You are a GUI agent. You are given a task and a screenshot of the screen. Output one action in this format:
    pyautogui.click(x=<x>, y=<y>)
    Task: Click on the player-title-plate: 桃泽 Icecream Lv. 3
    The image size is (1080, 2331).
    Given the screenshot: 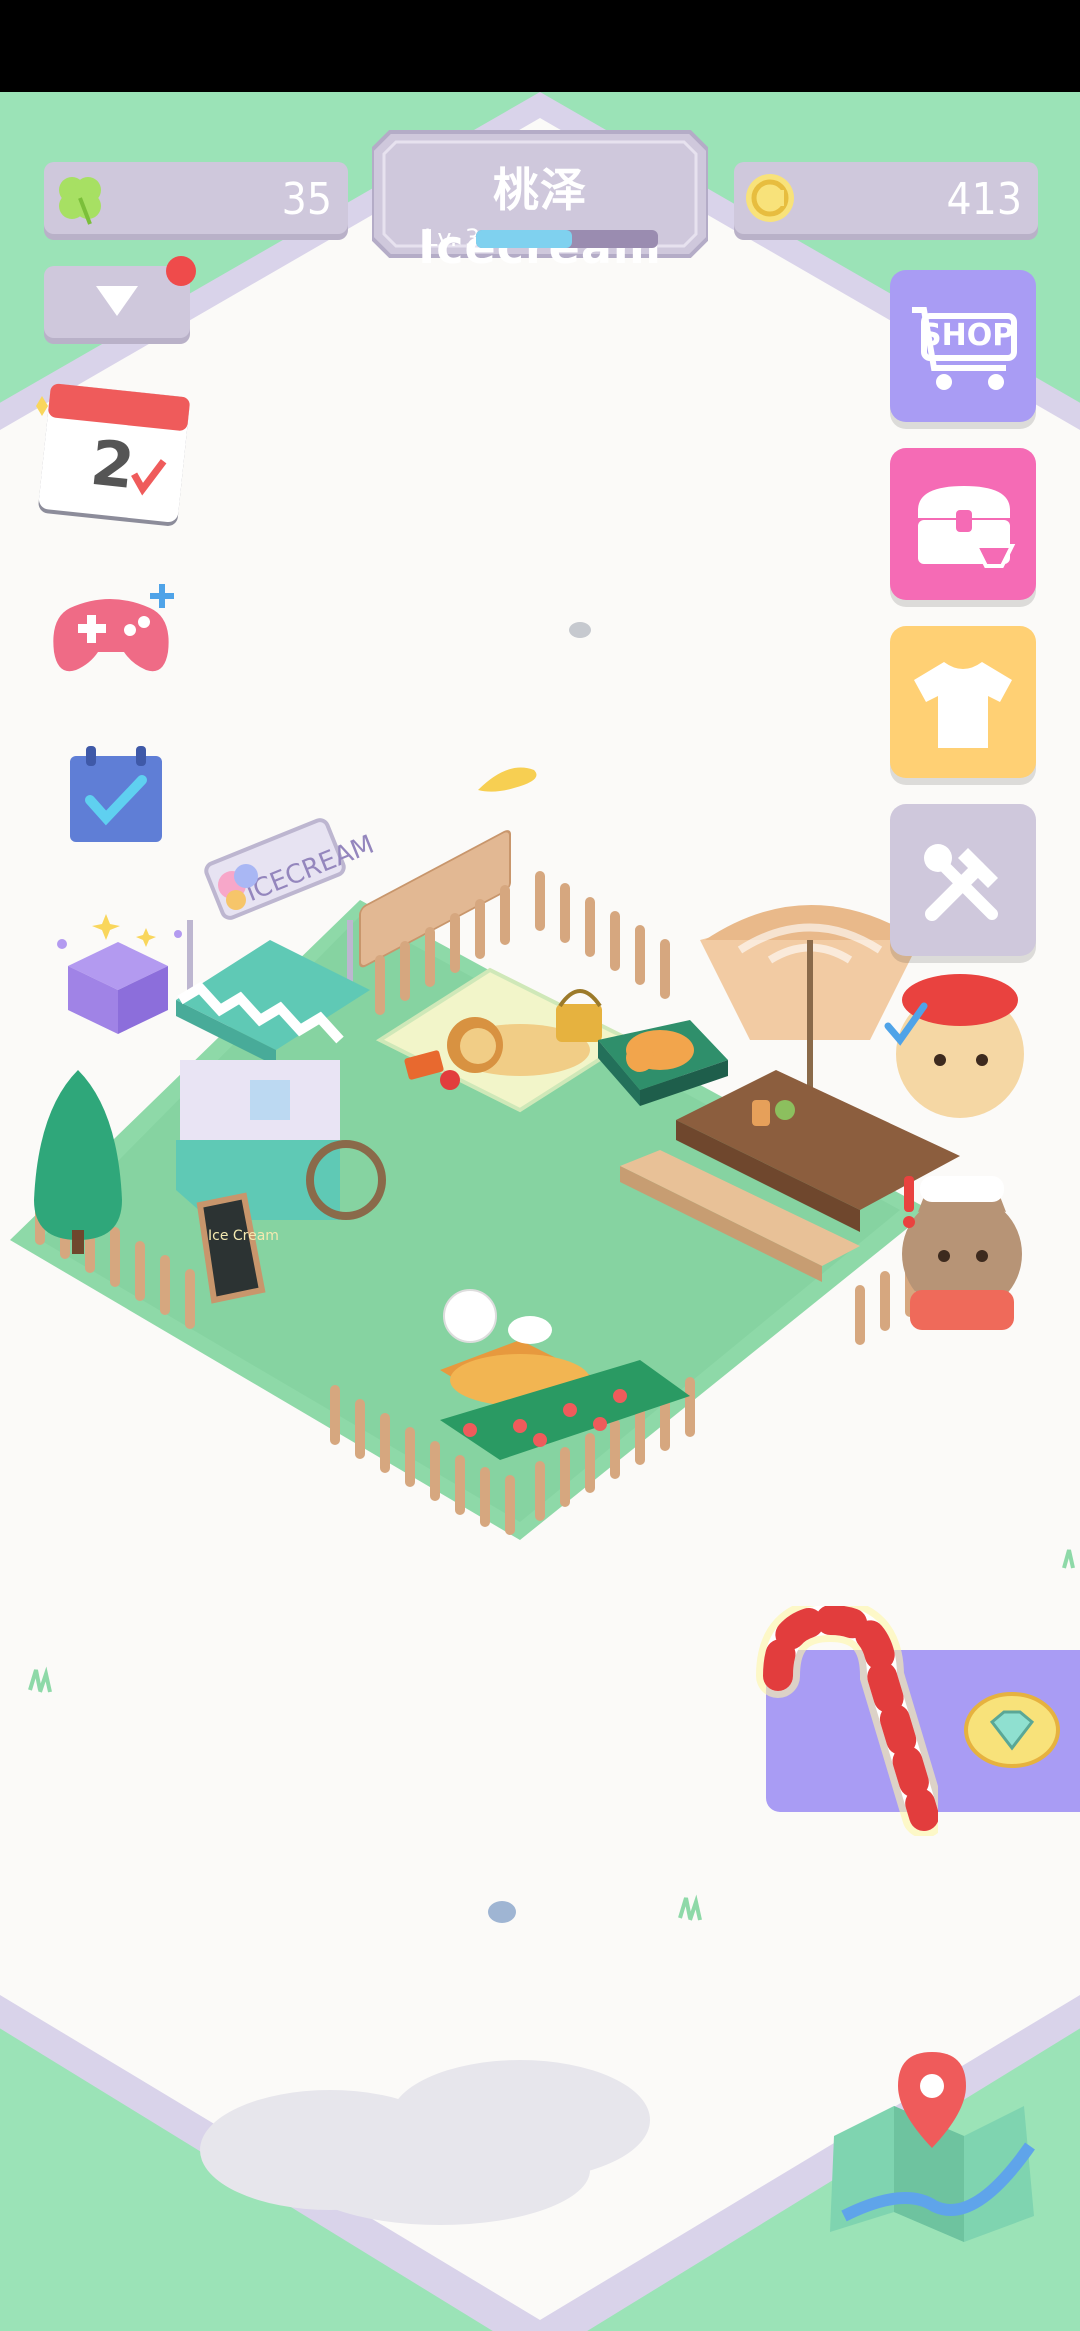 What is the action you would take?
    pyautogui.click(x=540, y=201)
    